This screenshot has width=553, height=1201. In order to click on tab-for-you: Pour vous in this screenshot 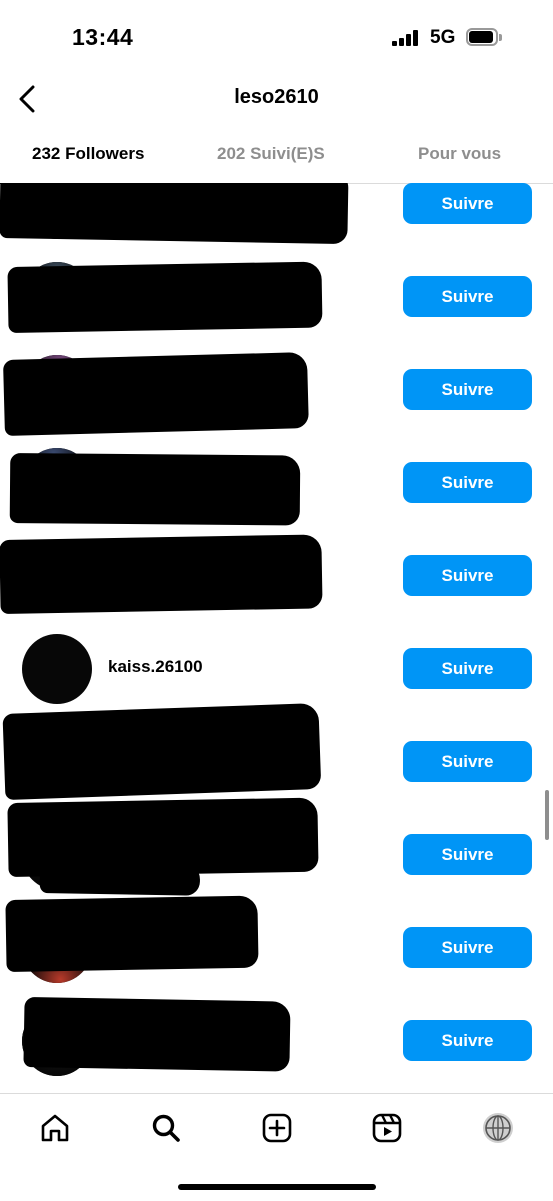, I will do `click(459, 154)`.